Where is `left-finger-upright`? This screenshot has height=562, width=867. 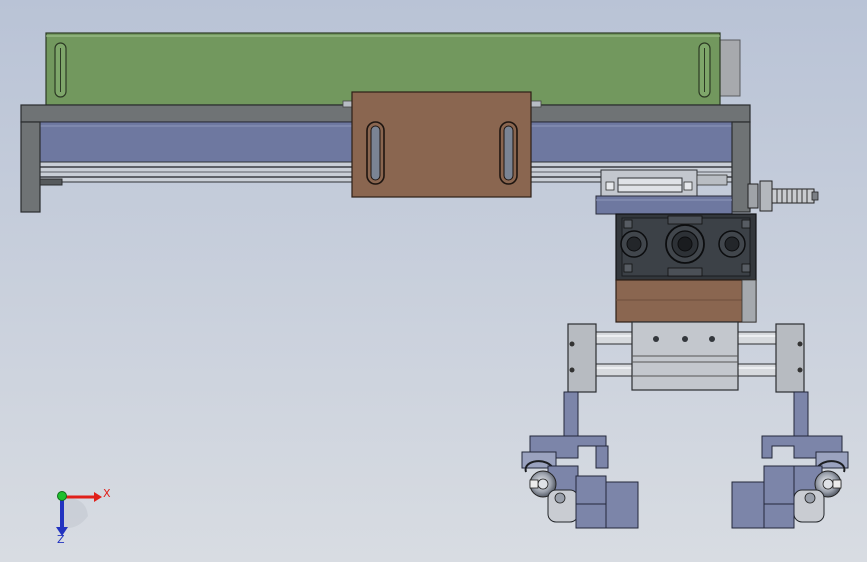
left-finger-upright is located at coordinates (571, 414).